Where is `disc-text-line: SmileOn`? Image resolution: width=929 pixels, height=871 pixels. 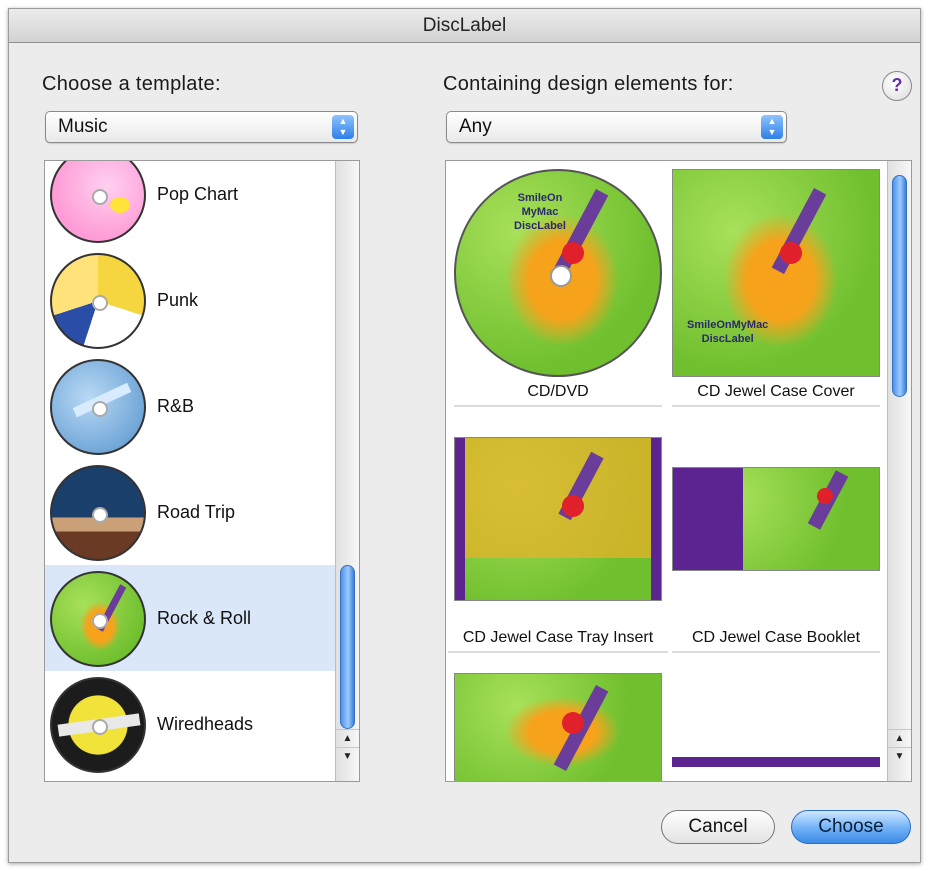
disc-text-line: SmileOn is located at coordinates (540, 198).